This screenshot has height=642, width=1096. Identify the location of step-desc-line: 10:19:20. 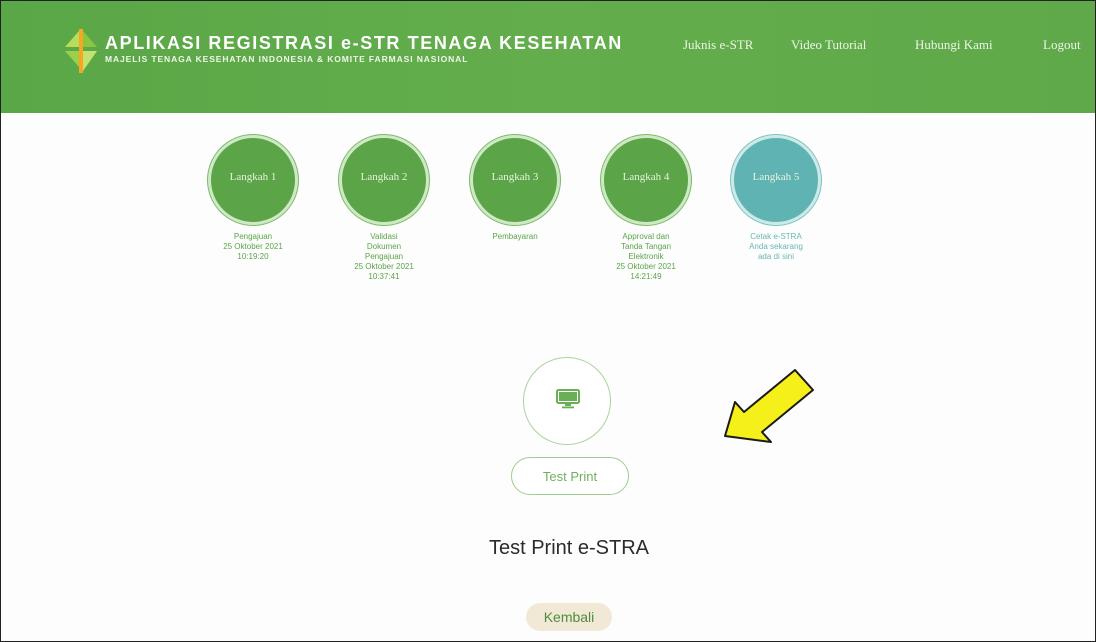
(253, 256).